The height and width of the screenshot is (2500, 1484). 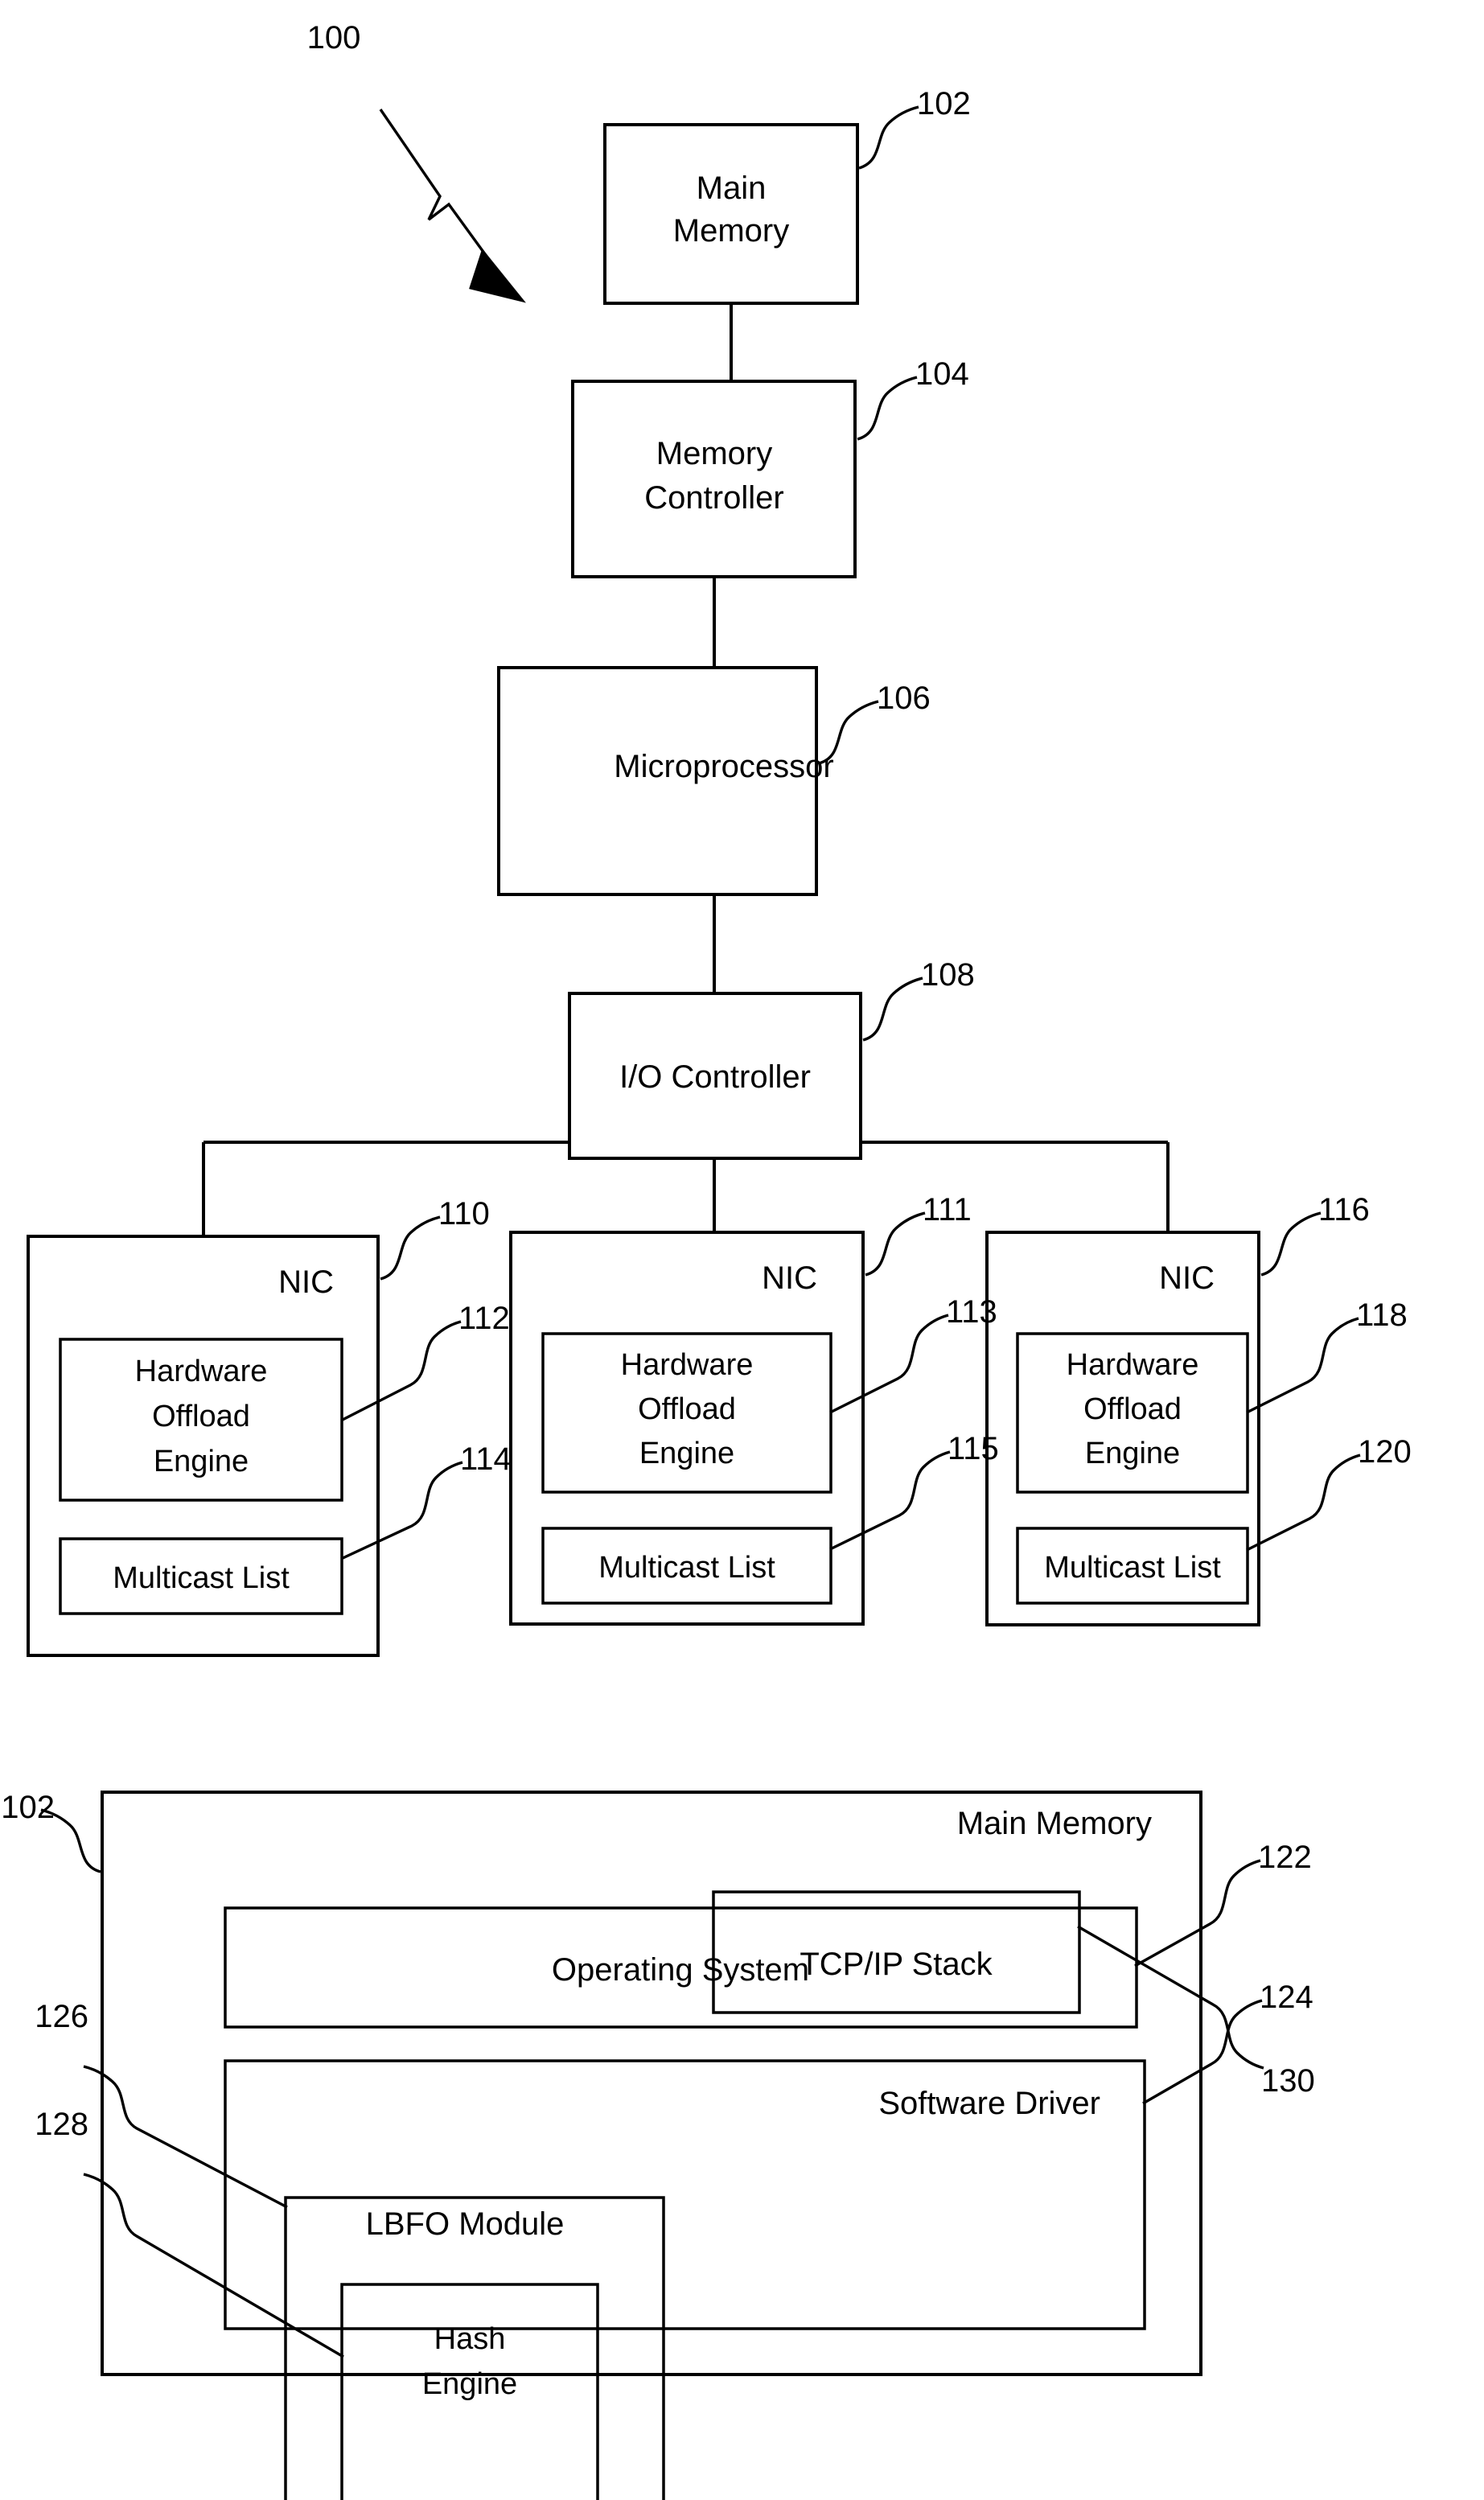 I want to click on ref-108: 108, so click(x=948, y=975).